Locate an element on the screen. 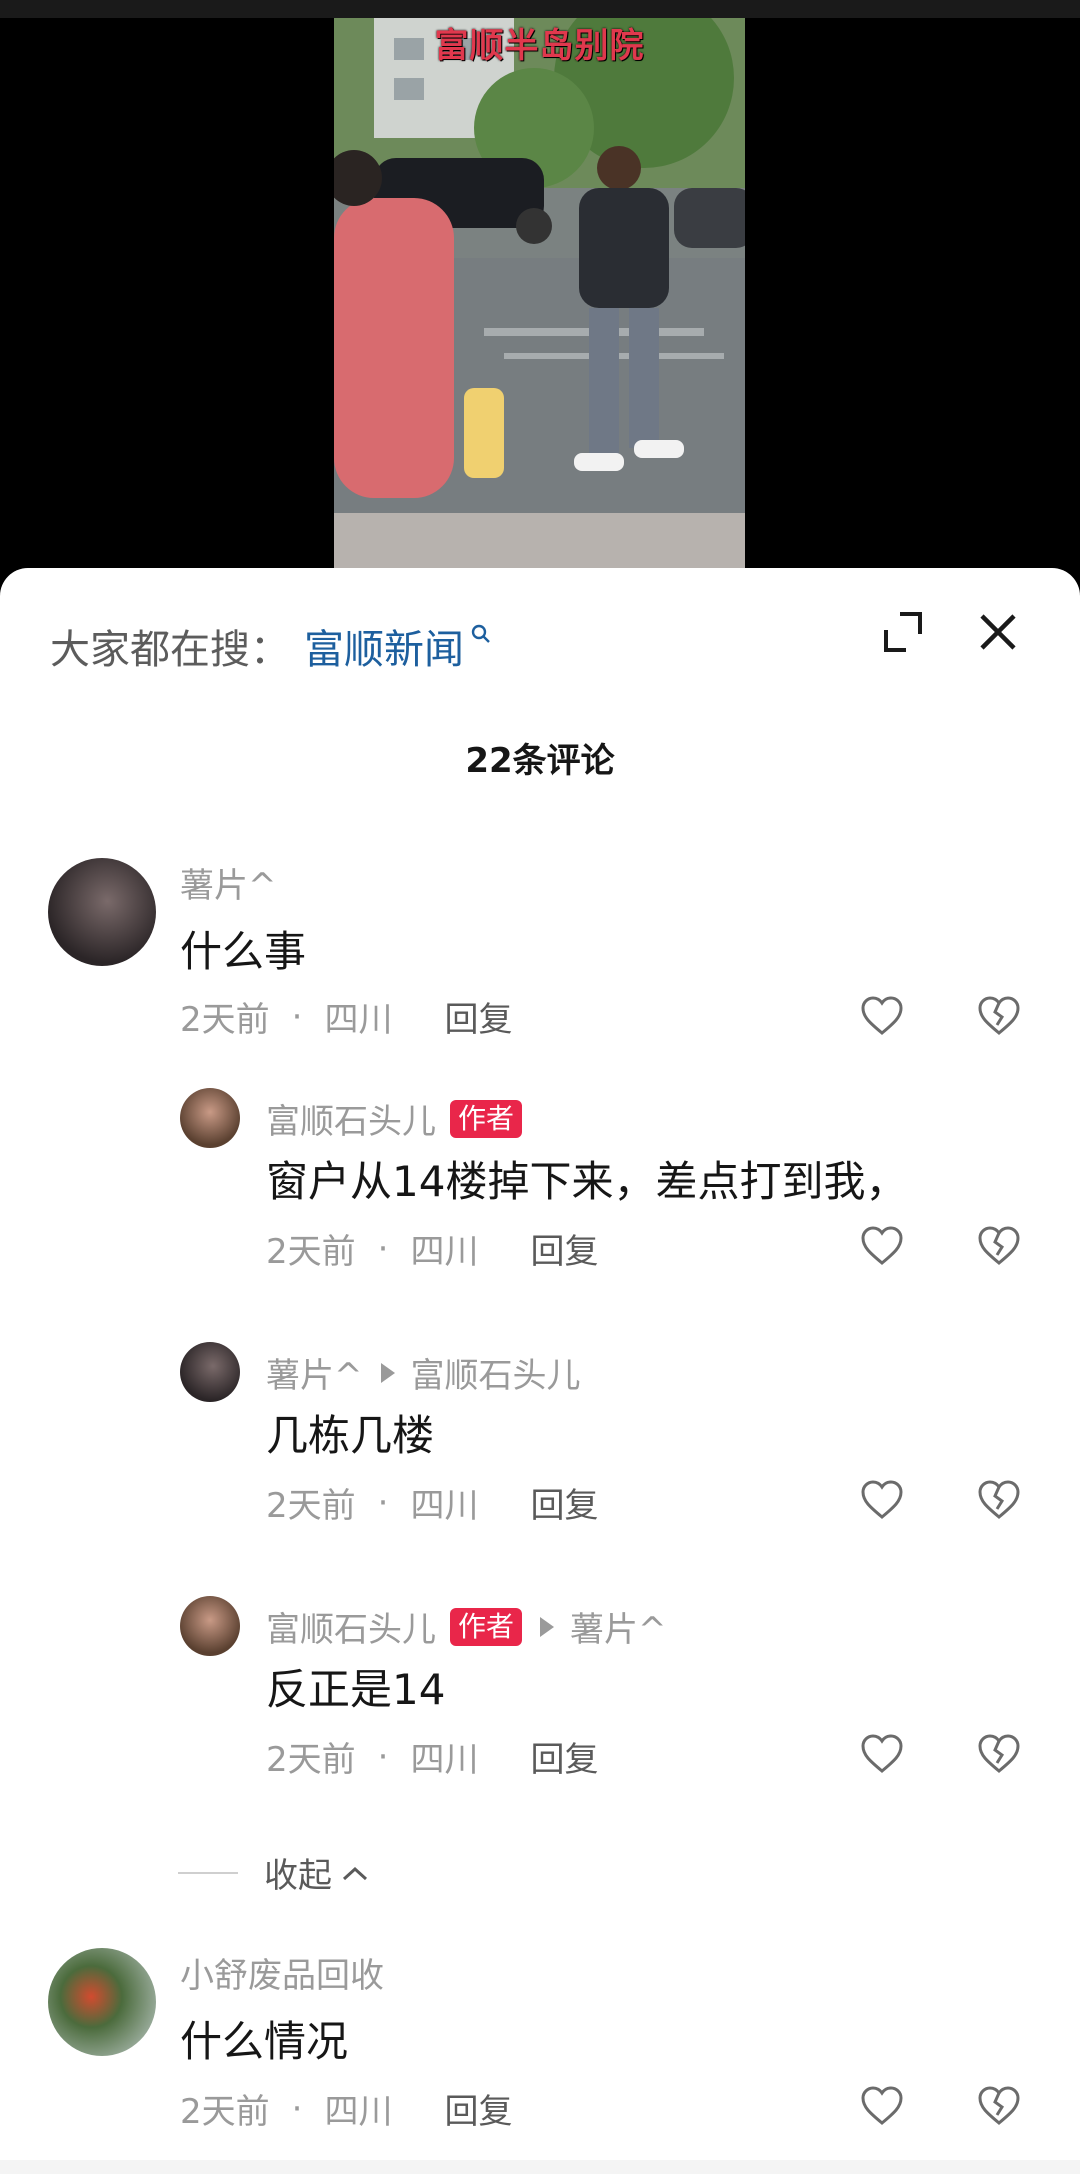  status-bar is located at coordinates (540, 9).